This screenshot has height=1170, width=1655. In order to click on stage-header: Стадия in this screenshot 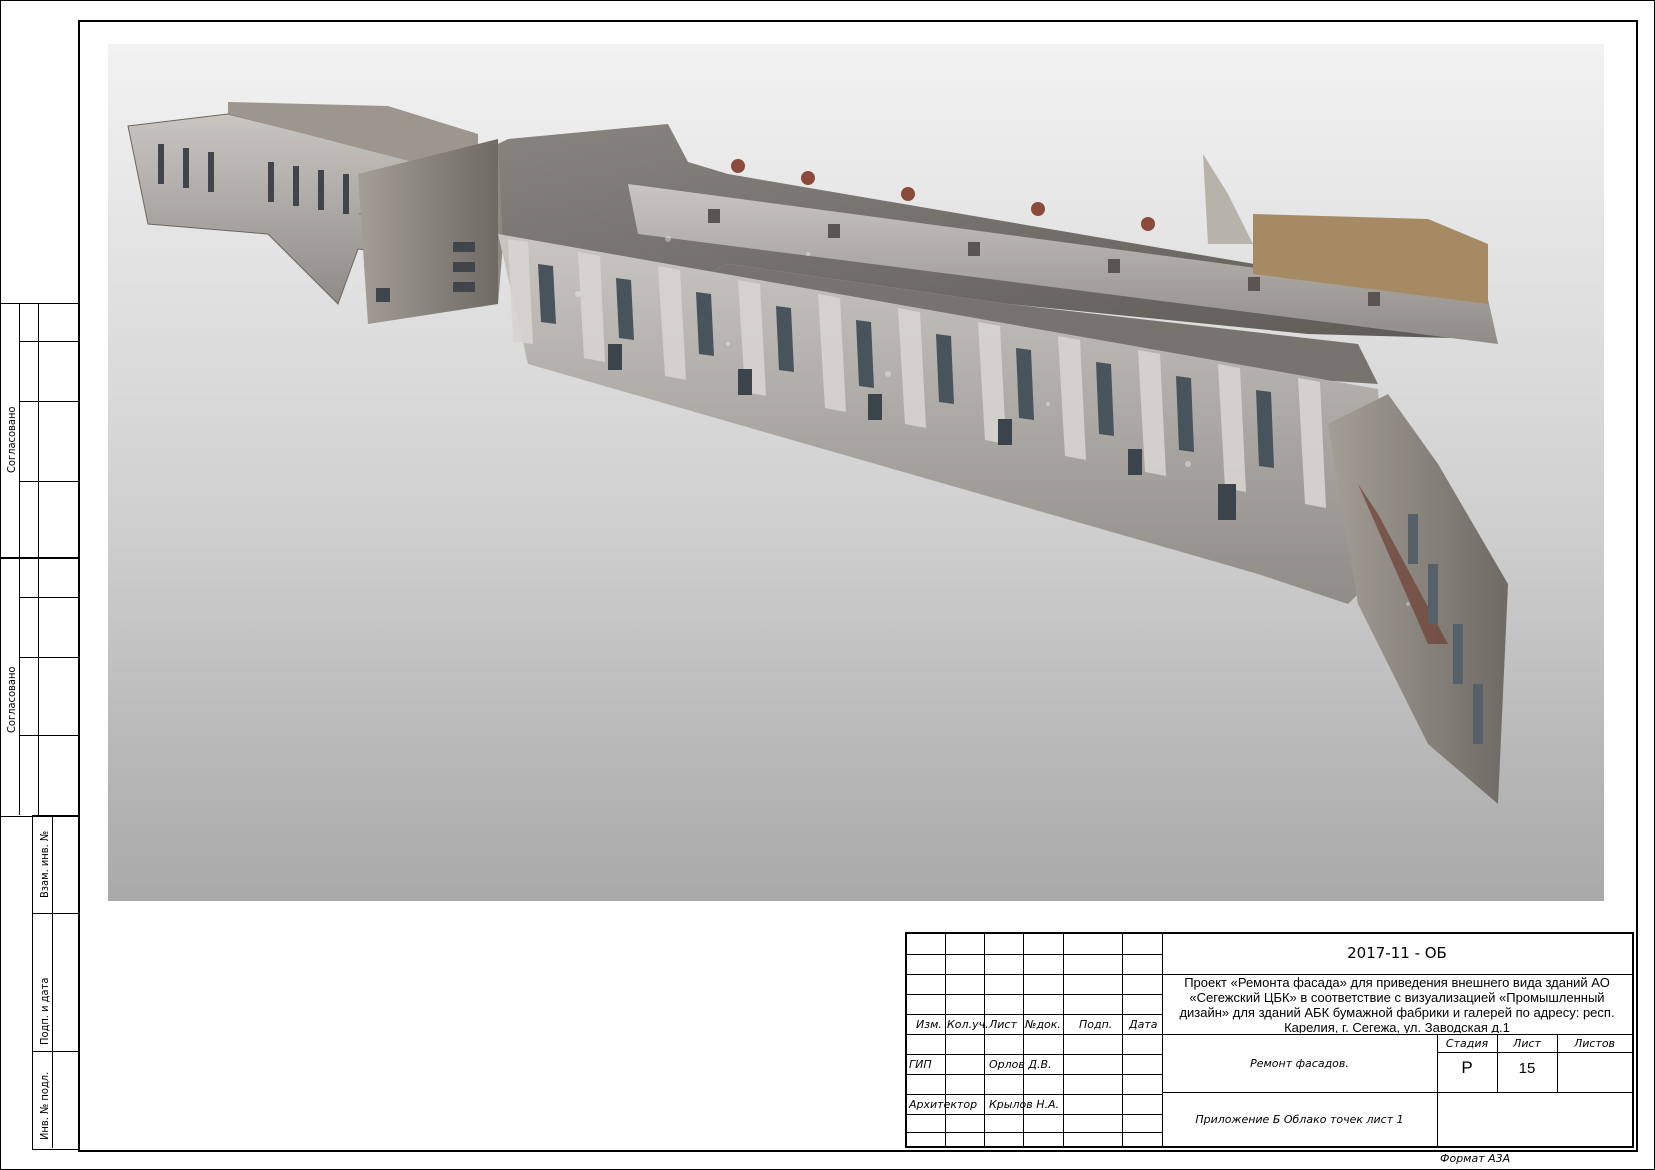, I will do `click(1467, 1043)`.